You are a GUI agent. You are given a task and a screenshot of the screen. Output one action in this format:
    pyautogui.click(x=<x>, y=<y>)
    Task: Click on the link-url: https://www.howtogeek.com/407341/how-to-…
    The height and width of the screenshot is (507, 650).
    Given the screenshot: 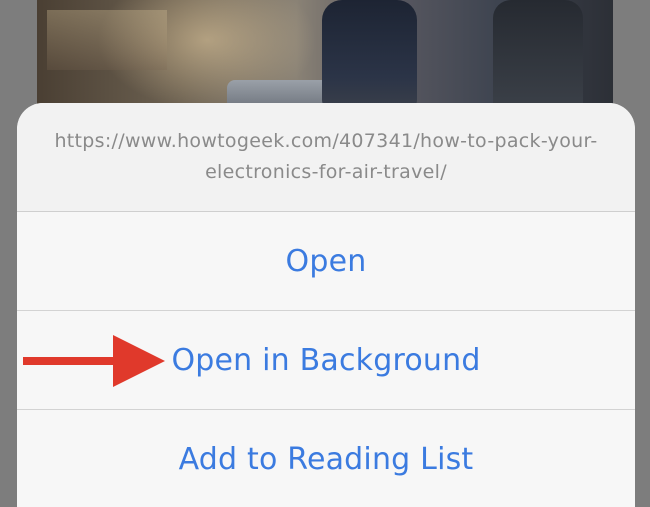 What is the action you would take?
    pyautogui.click(x=326, y=156)
    